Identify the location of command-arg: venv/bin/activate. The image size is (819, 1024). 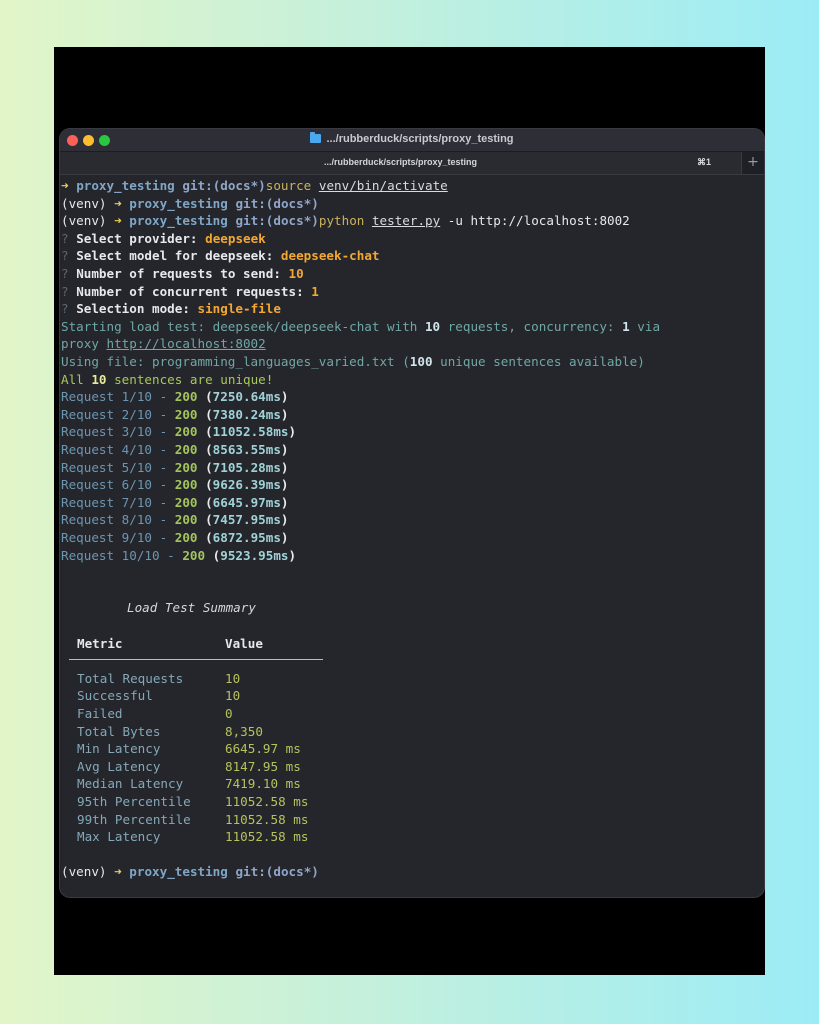
(383, 185).